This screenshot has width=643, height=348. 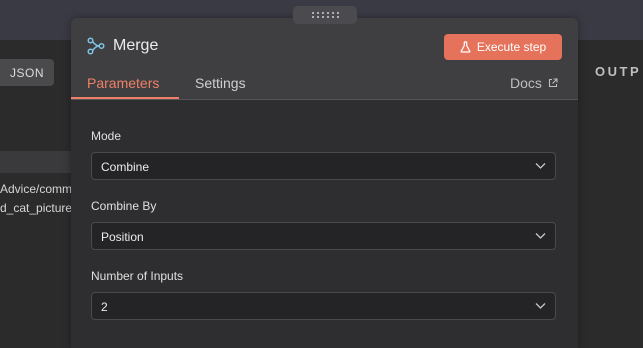 What do you see at coordinates (611, 185) in the screenshot?
I see `output-panel` at bounding box center [611, 185].